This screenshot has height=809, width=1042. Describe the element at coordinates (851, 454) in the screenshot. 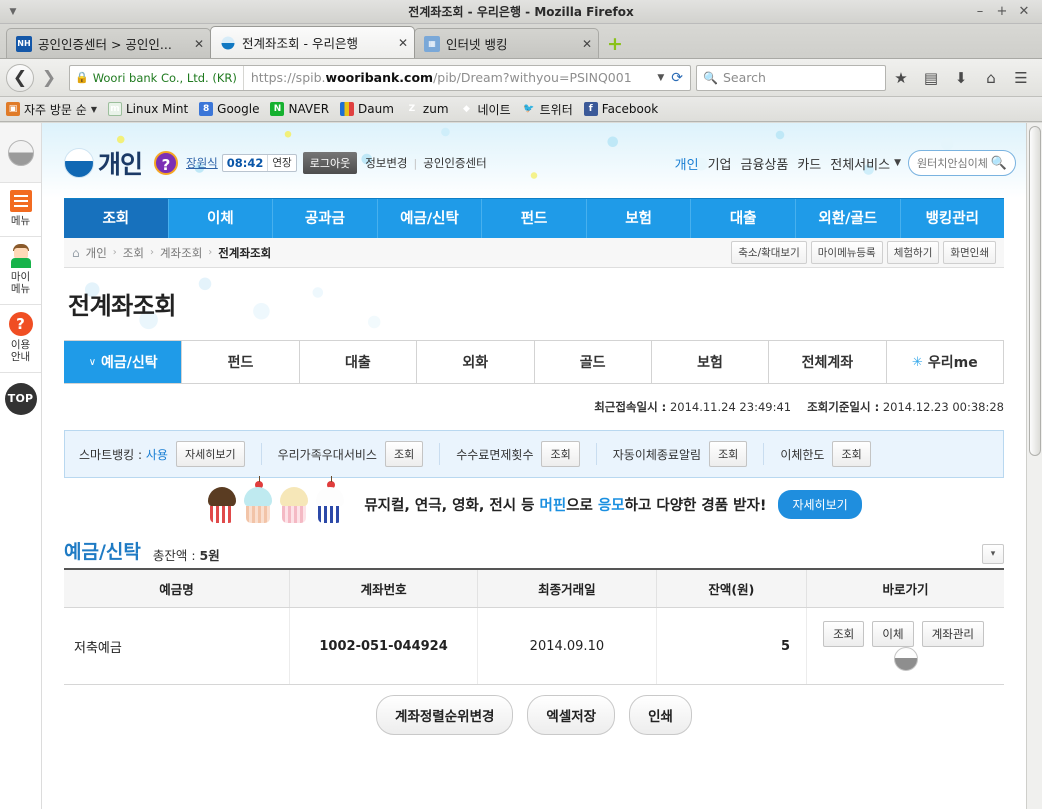

I see `transfer-limit-inquiry-button: 조회` at that location.